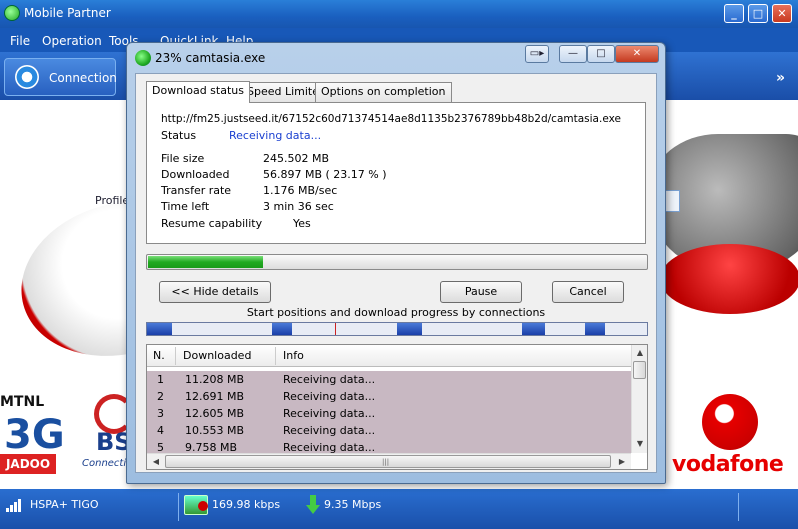  I want to click on vertical-scroll-thumb, so click(639, 370).